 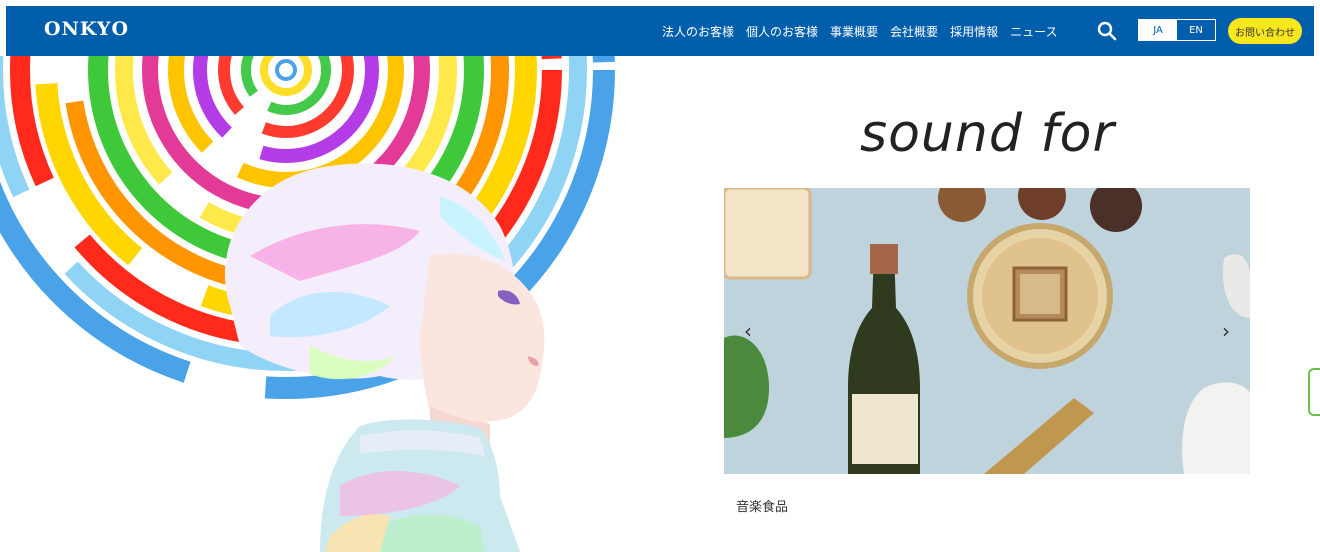 I want to click on search-icon, so click(x=1107, y=31).